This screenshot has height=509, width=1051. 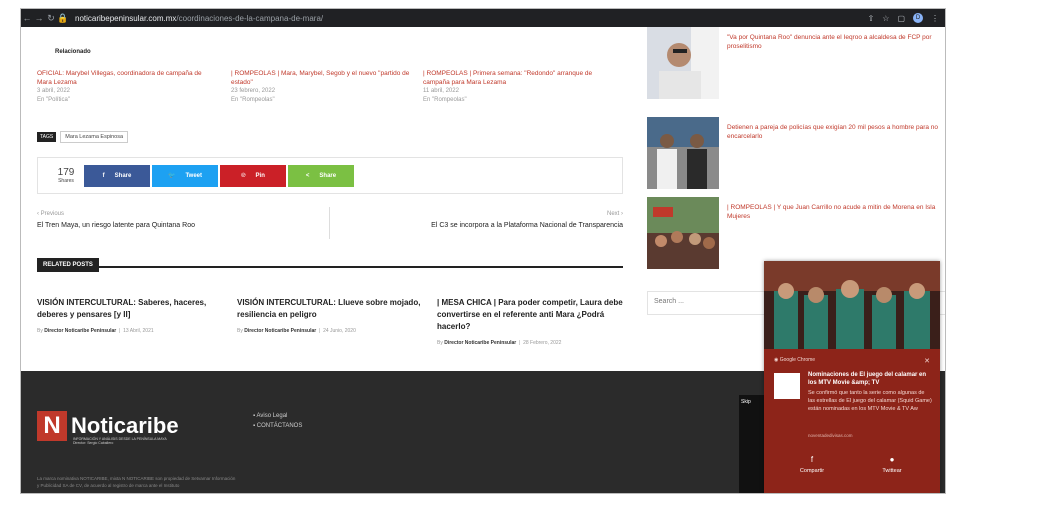 I want to click on related-item-category: En "Rompeolas", so click(x=253, y=100).